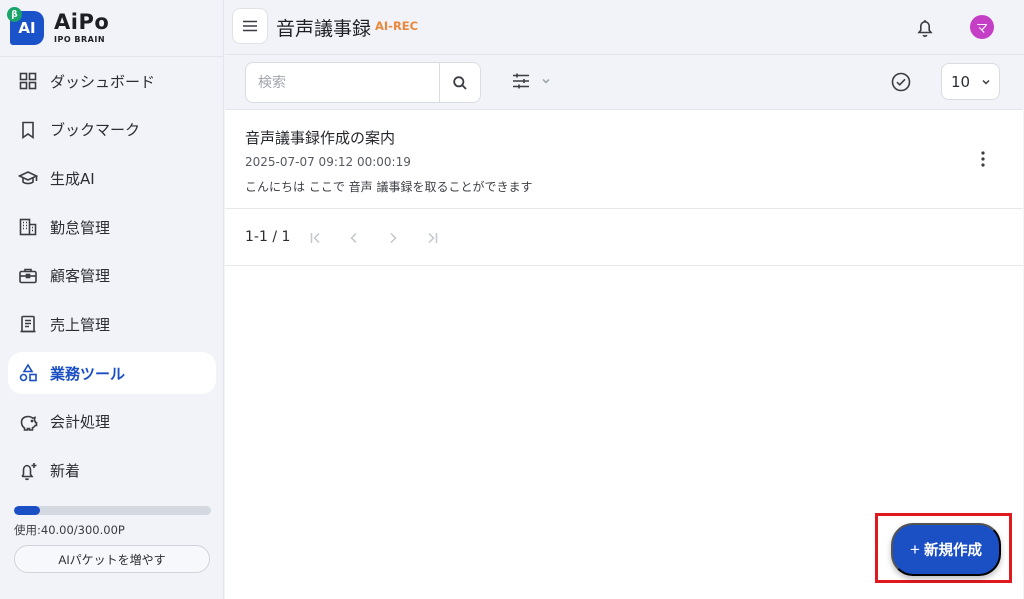 This screenshot has width=1024, height=599. What do you see at coordinates (397, 26) in the screenshot?
I see `page-badge: AI-REC` at bounding box center [397, 26].